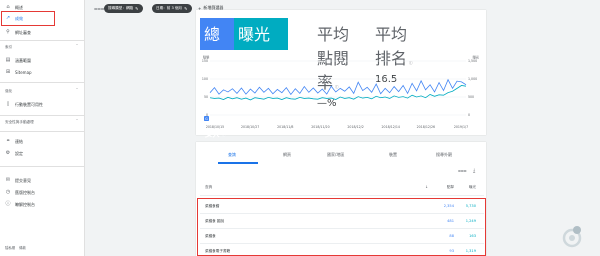 This screenshot has height=256, width=600. Describe the element at coordinates (426, 187) in the screenshot. I see `sort-down-icon: ↓` at that location.